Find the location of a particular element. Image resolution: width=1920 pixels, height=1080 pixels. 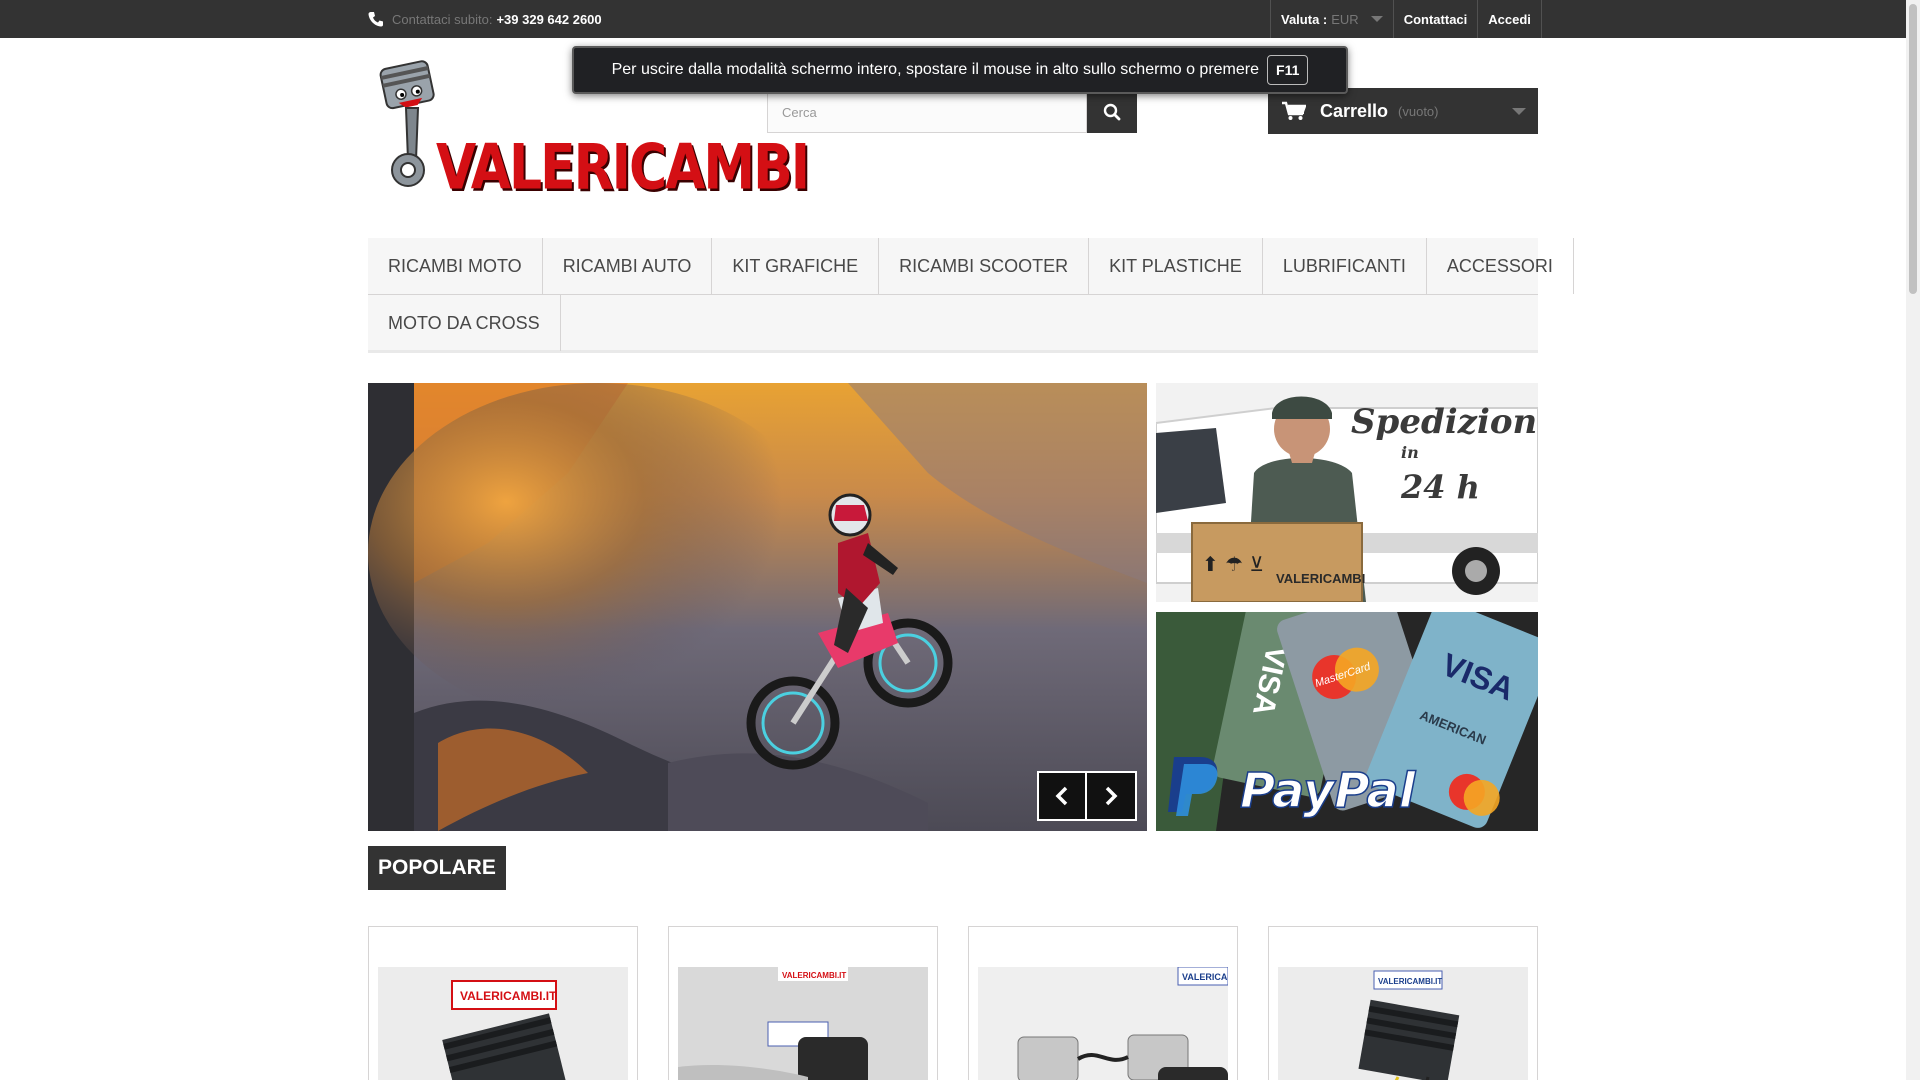

currency-selector: Valuta : EUR is located at coordinates (1331, 19).